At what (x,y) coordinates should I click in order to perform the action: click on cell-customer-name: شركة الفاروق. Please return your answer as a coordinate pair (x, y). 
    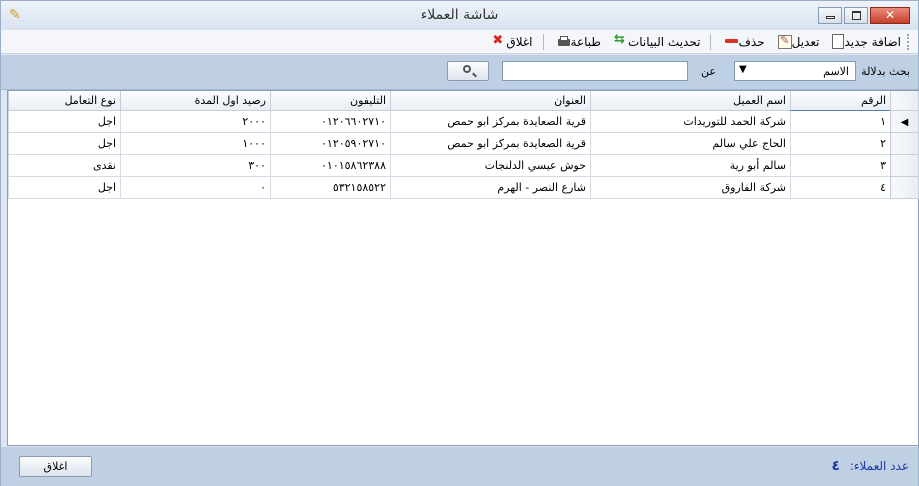
    Looking at the image, I should click on (690, 187).